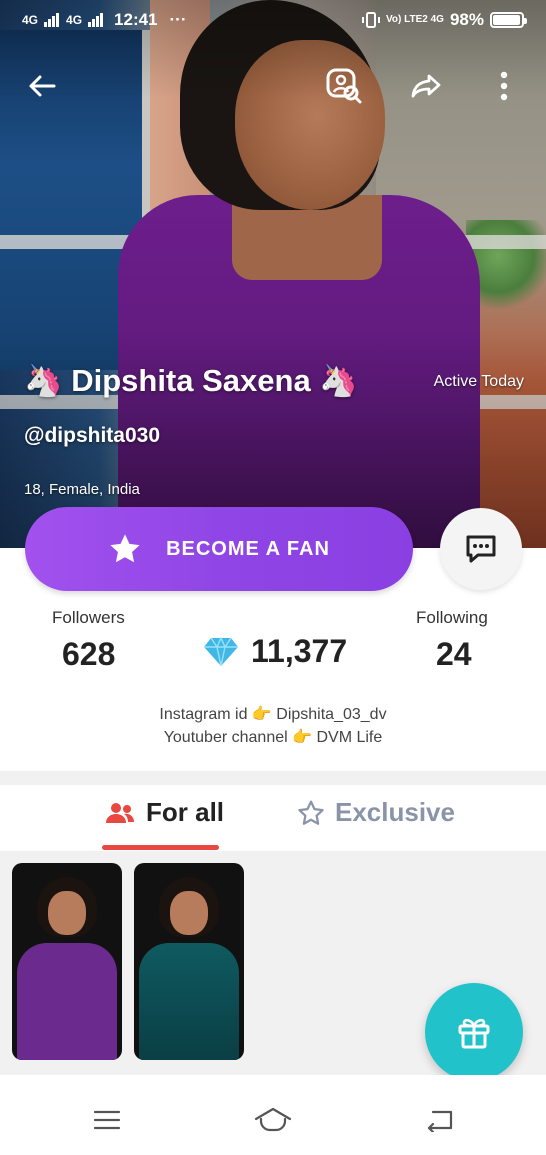  Describe the element at coordinates (88, 617) in the screenshot. I see `followers-label: Followers` at that location.